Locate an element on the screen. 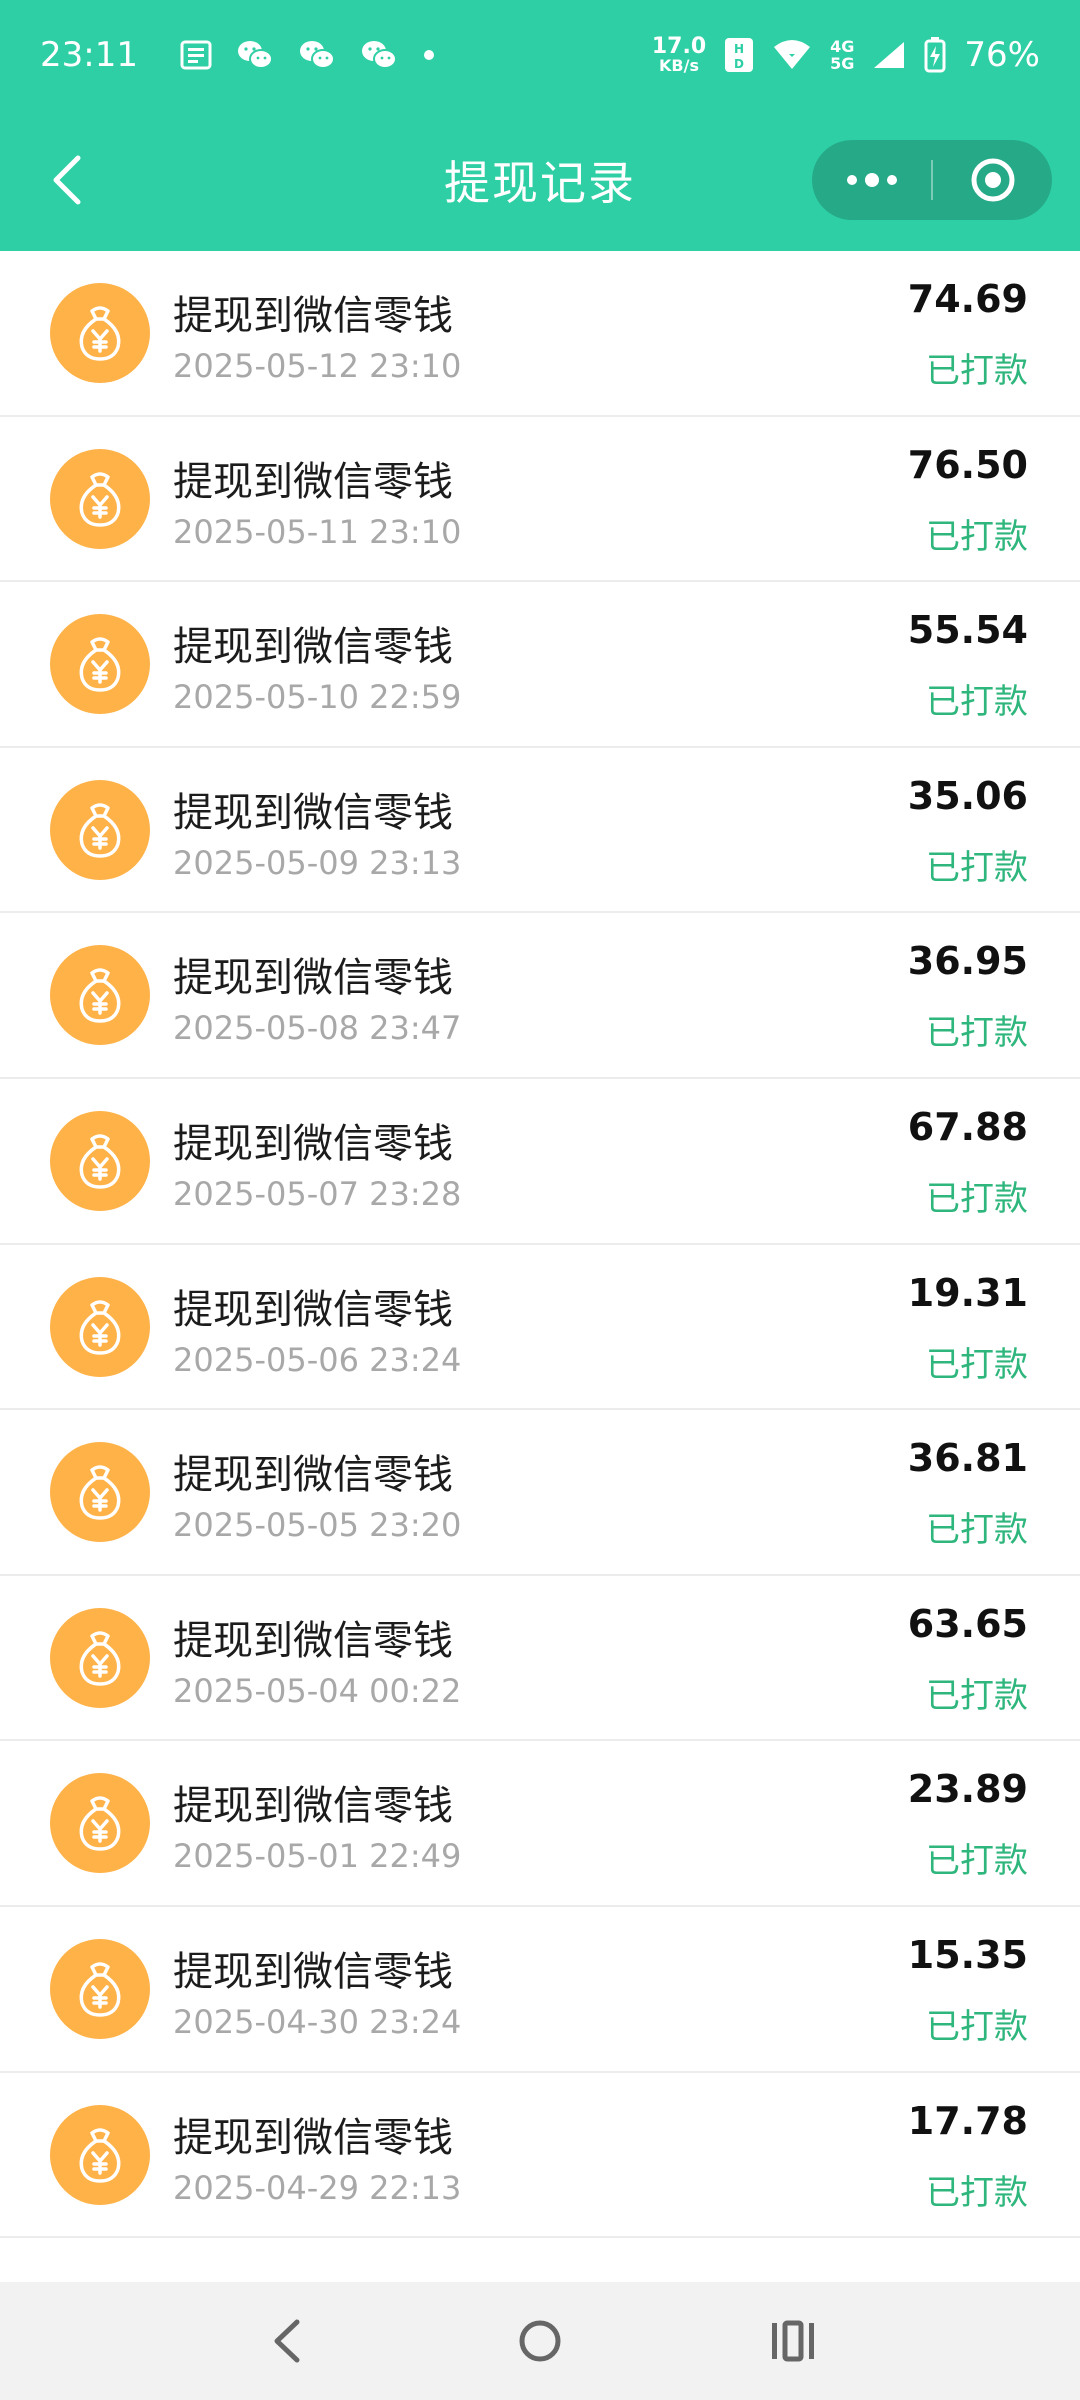  record-date: 2025-05-05 23:20 is located at coordinates (317, 1525).